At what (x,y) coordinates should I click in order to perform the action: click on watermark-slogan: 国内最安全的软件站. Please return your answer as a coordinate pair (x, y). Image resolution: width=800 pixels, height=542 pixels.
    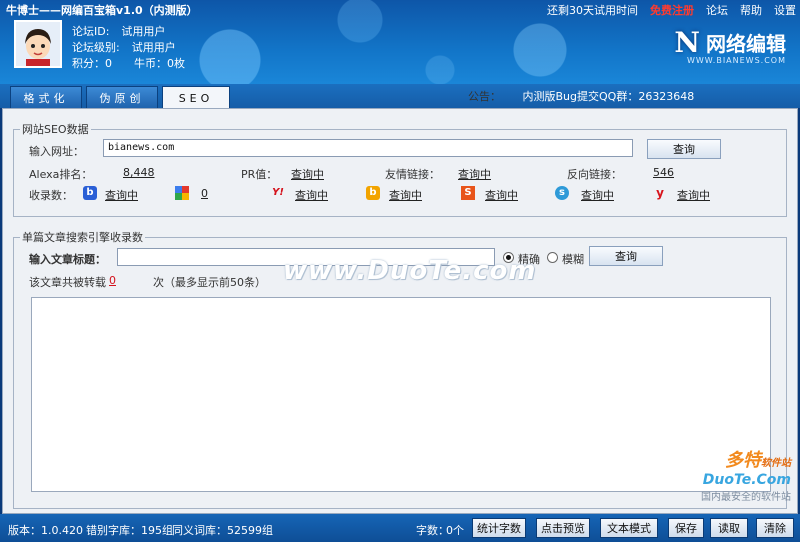
    Looking at the image, I should click on (746, 497).